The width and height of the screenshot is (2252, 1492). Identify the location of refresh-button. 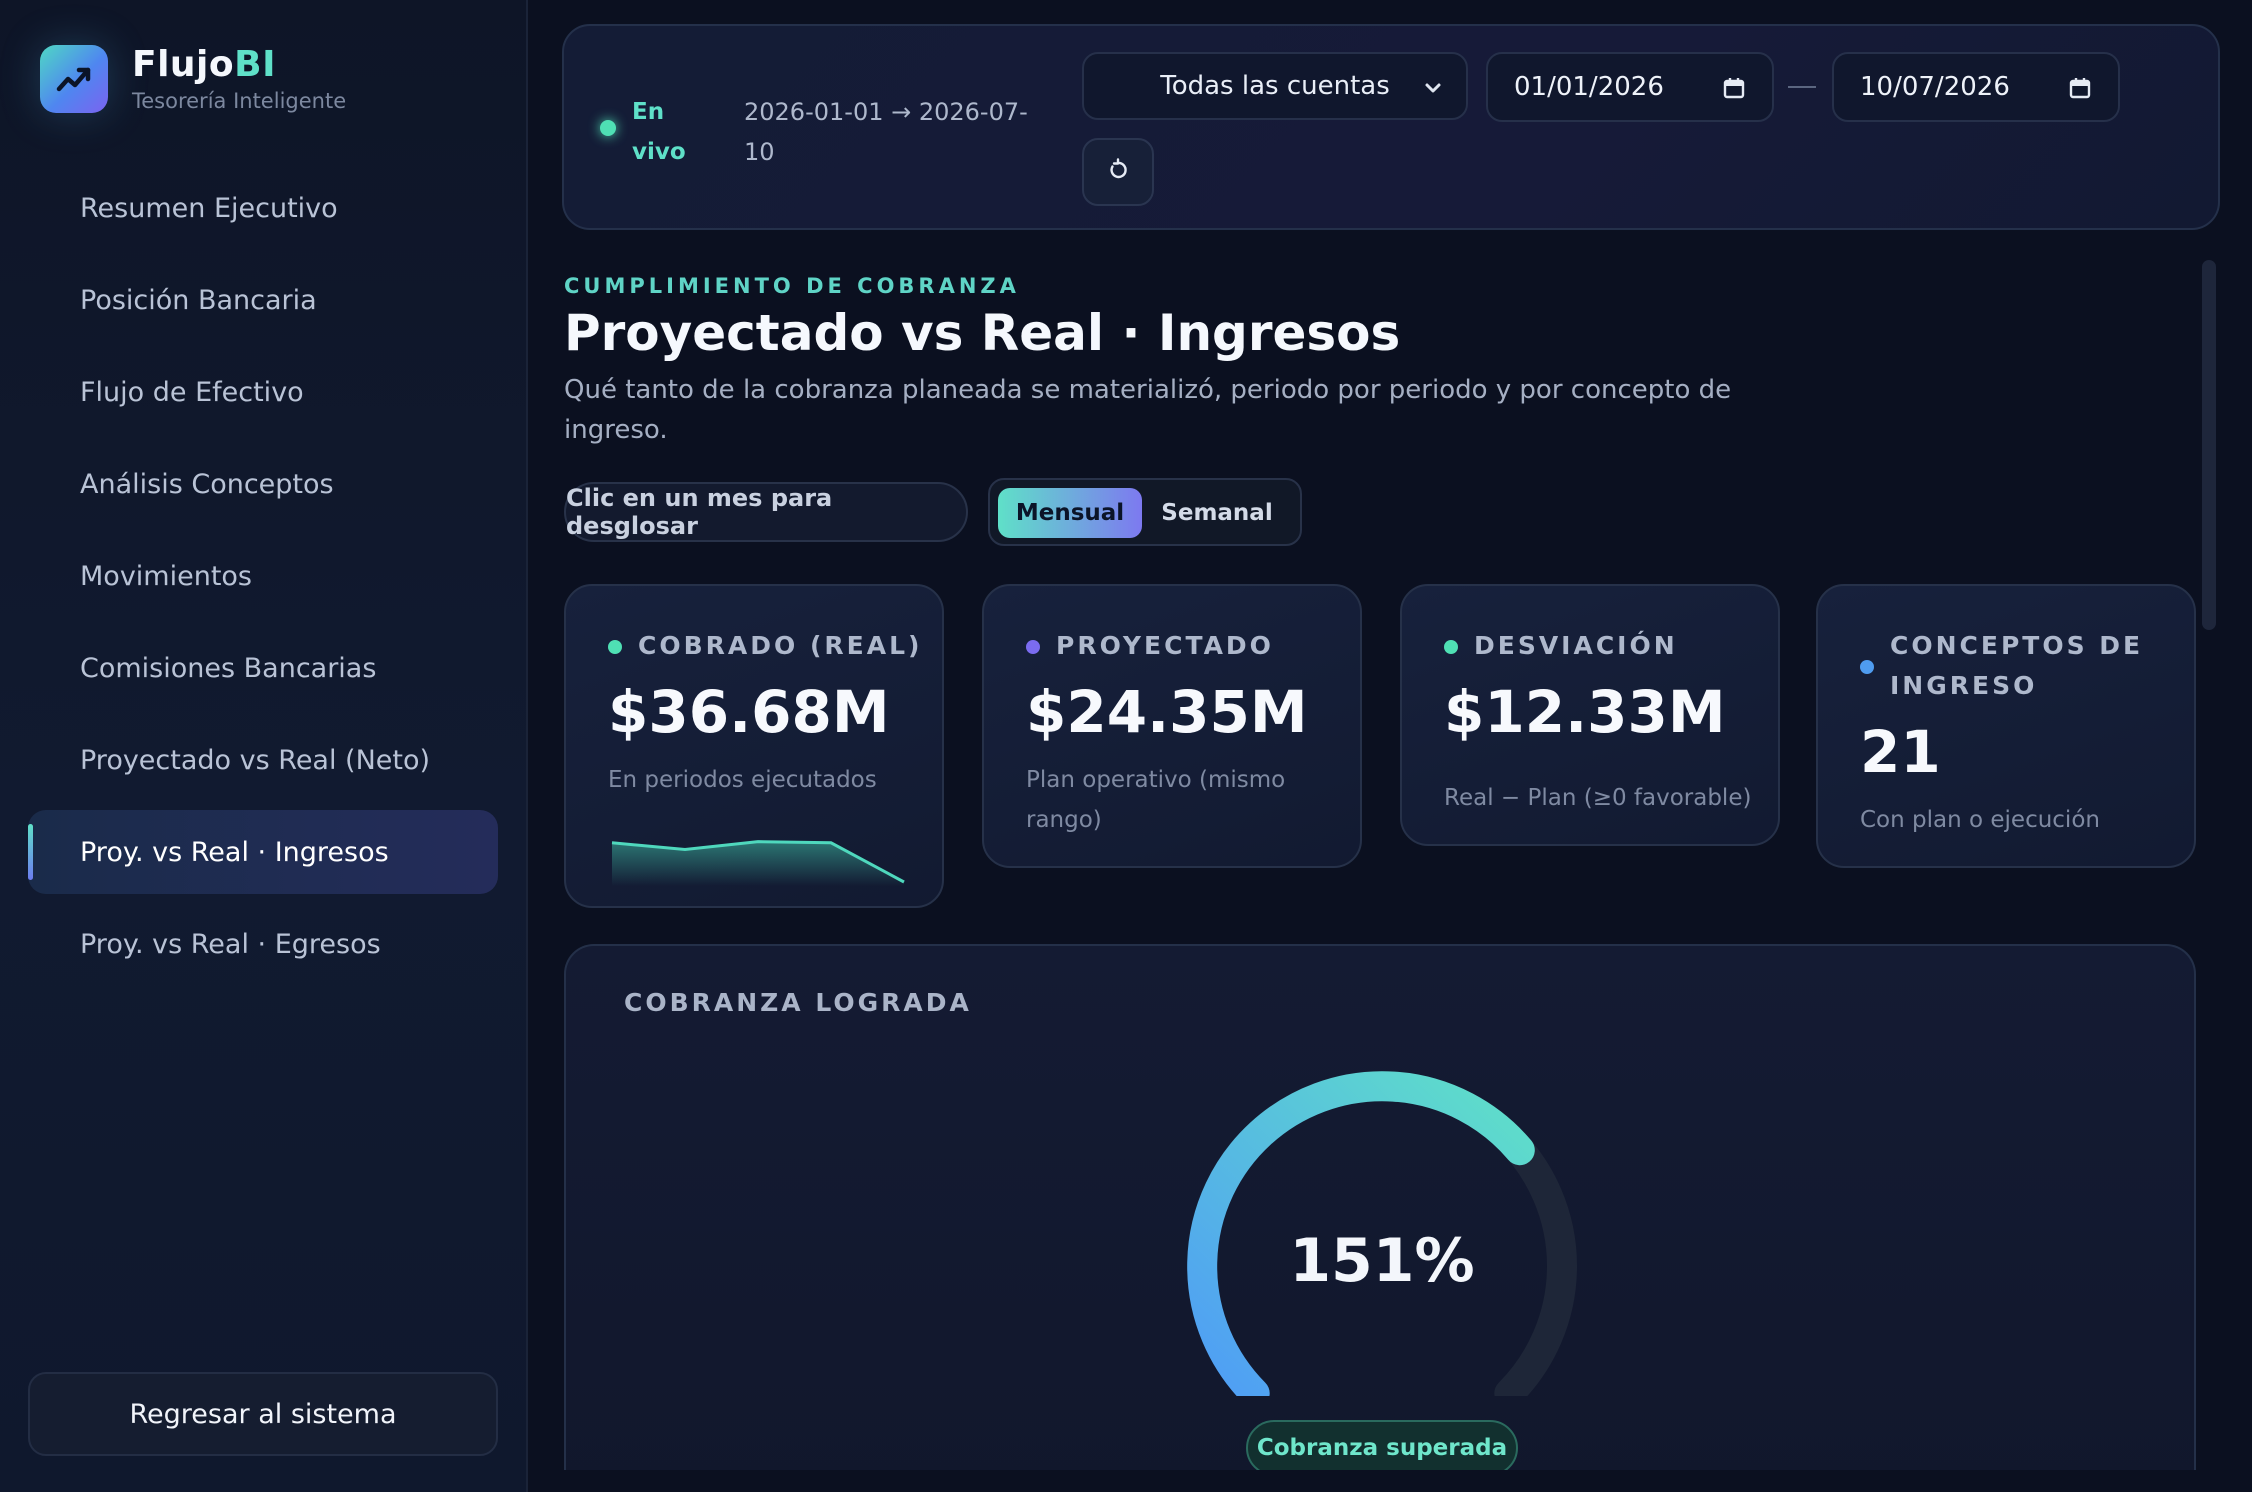
(1118, 172).